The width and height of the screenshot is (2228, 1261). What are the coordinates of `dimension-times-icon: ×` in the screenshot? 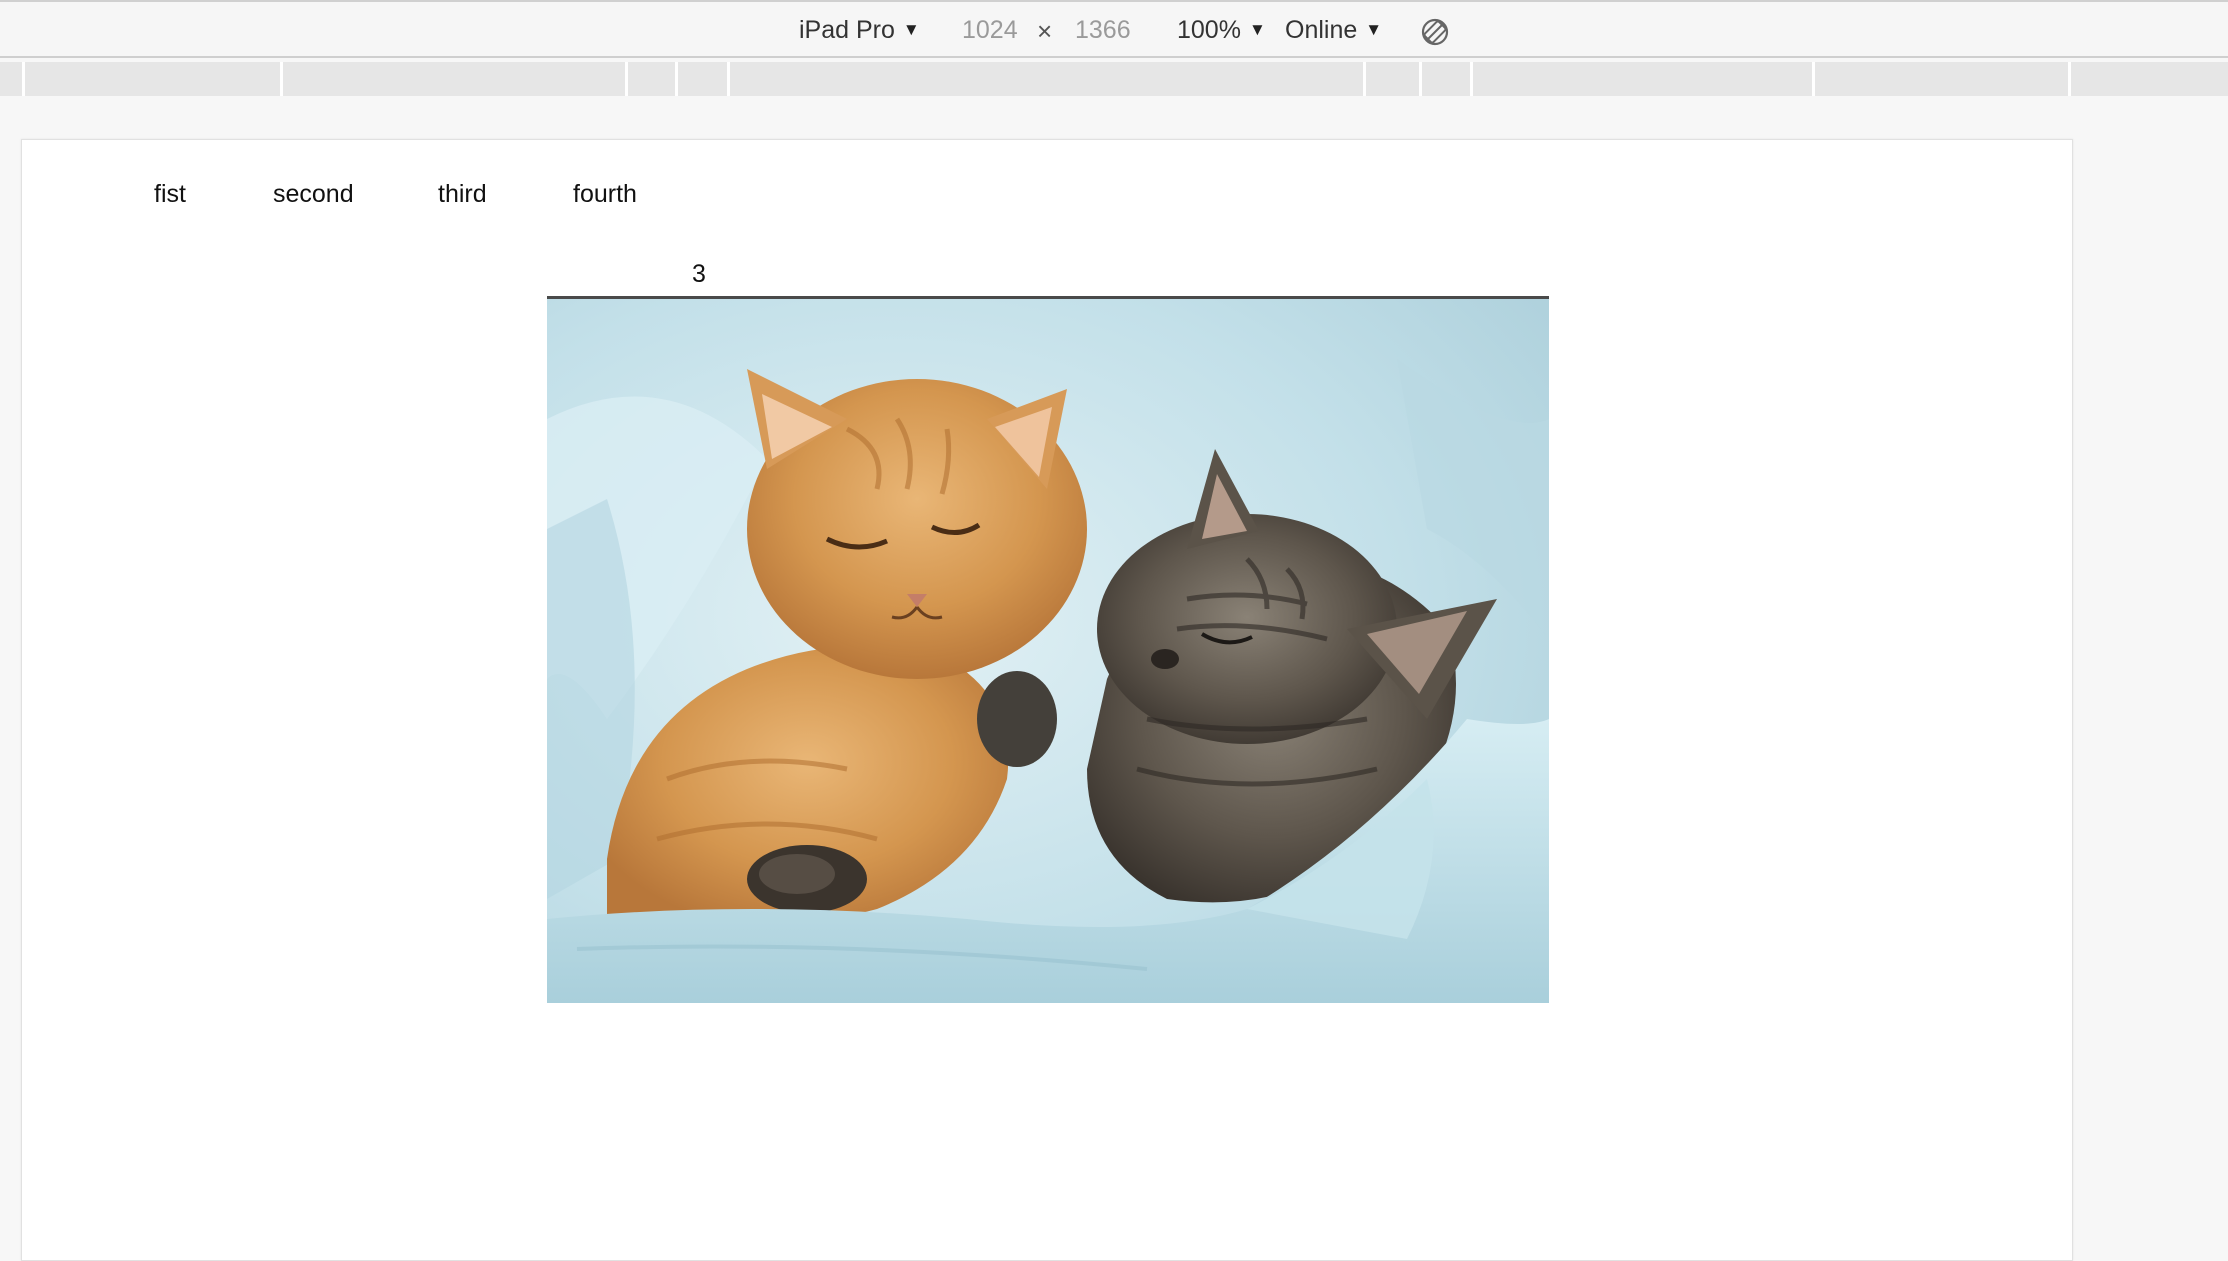 It's located at (1045, 31).